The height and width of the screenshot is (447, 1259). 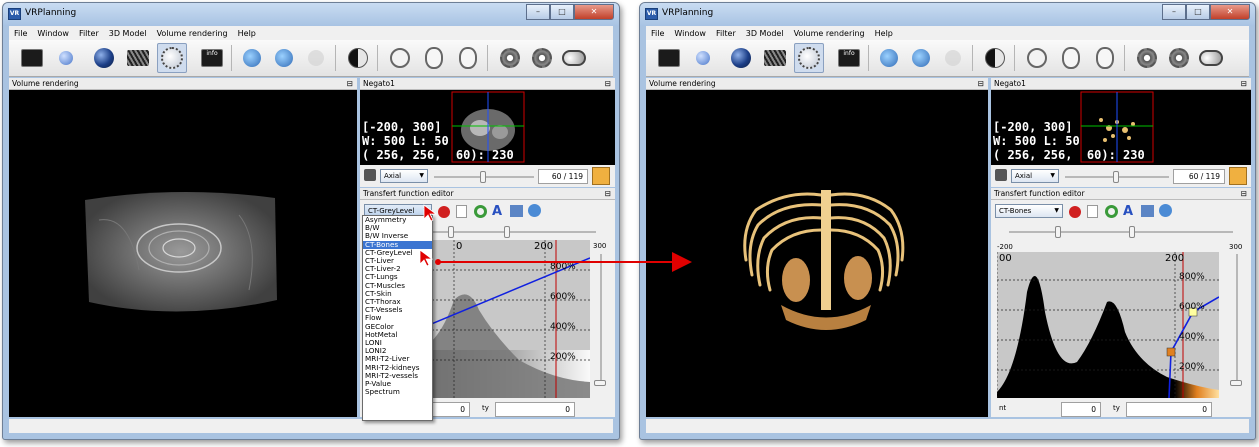 What do you see at coordinates (1121, 232) in the screenshot?
I see `range-slider` at bounding box center [1121, 232].